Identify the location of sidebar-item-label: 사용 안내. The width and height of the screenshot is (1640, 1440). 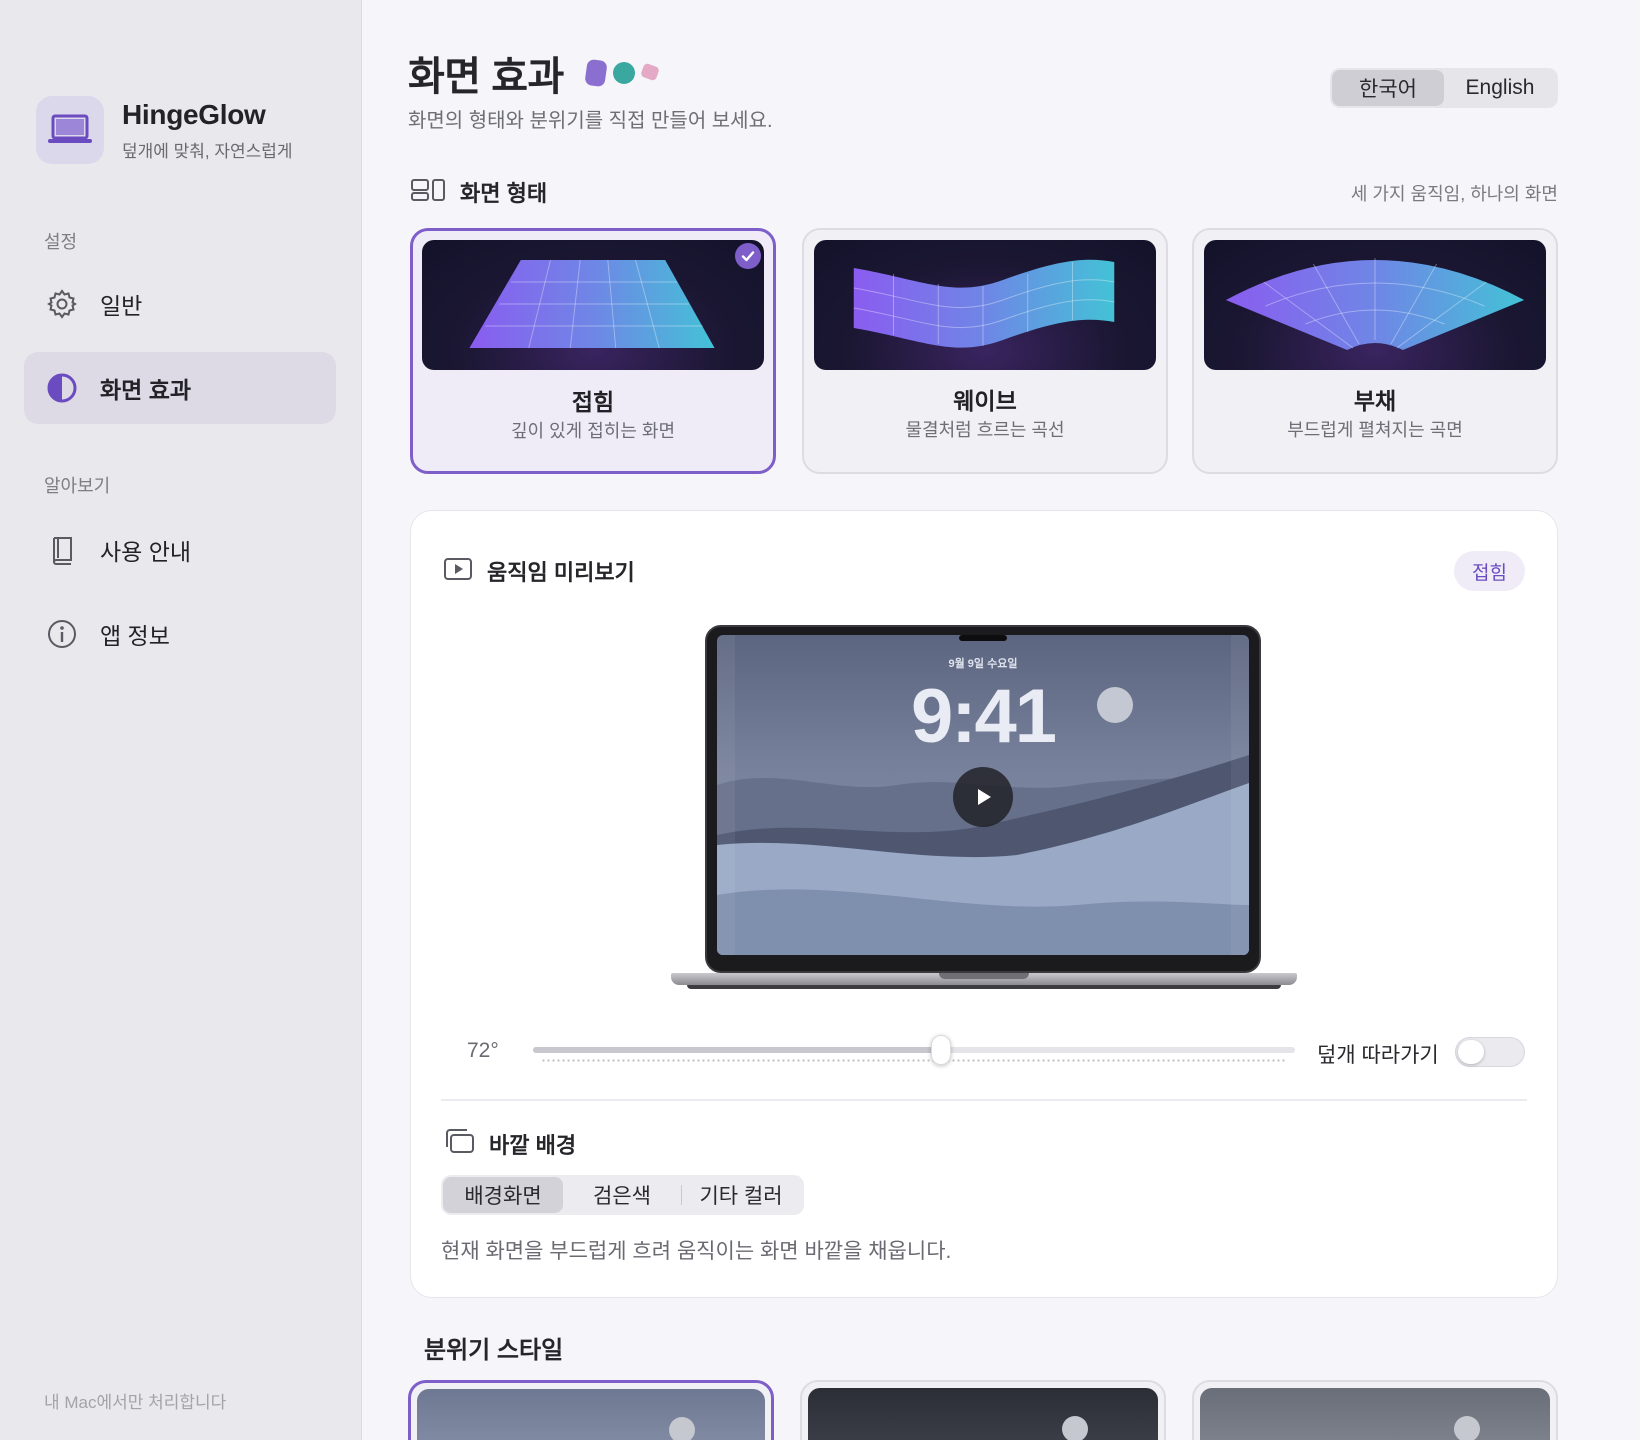
(146, 552).